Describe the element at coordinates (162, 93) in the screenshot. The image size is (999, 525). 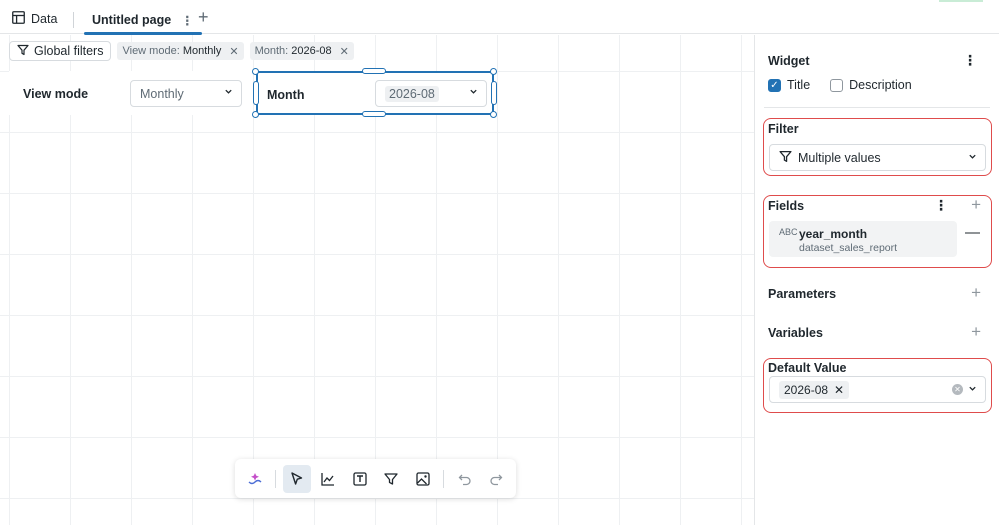
I see `dropdown-value: Monthly` at that location.